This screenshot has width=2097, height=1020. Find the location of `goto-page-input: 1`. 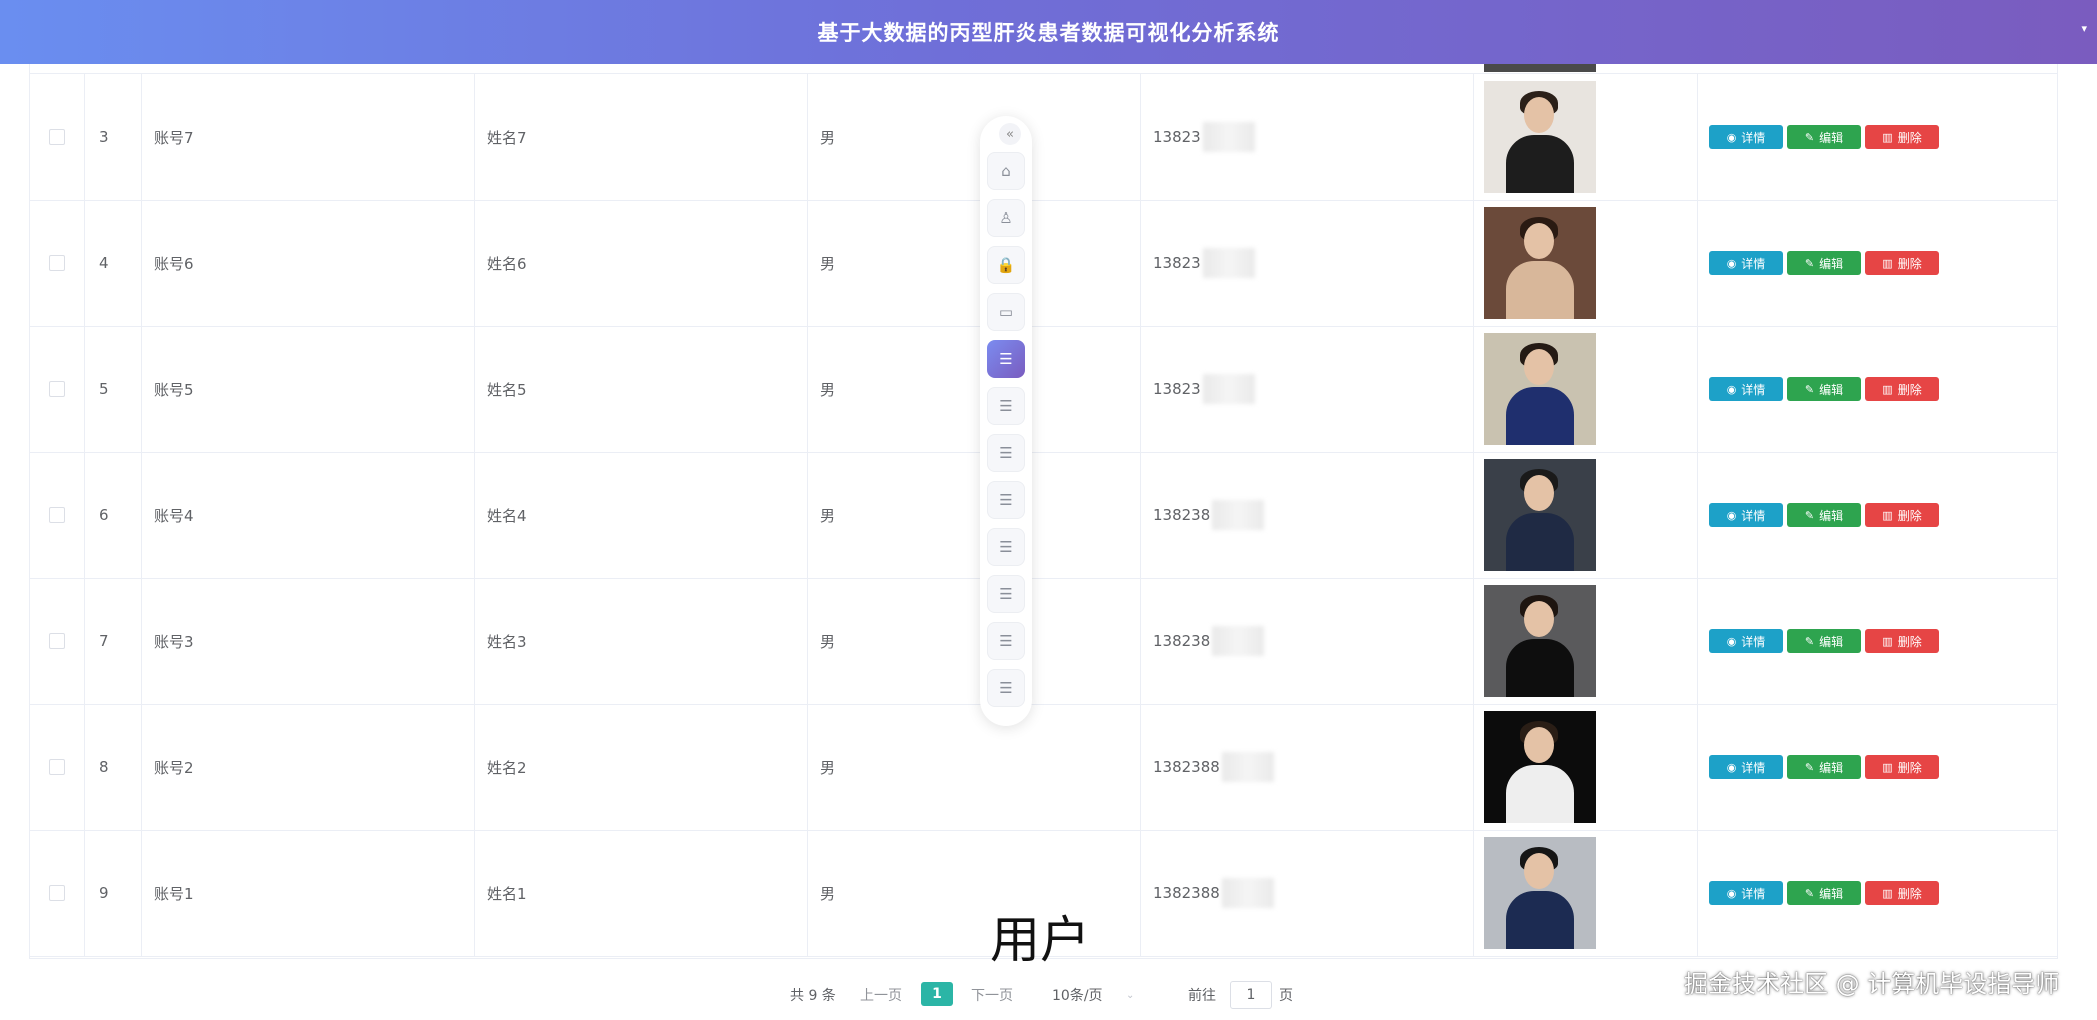

goto-page-input: 1 is located at coordinates (1251, 995).